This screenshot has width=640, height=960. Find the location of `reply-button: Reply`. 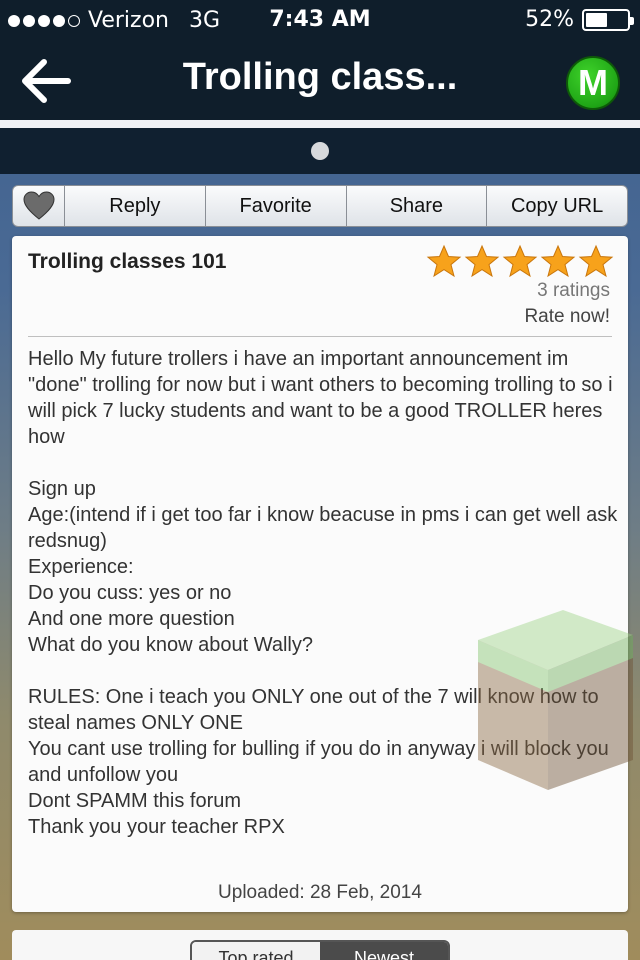

reply-button: Reply is located at coordinates (135, 206).